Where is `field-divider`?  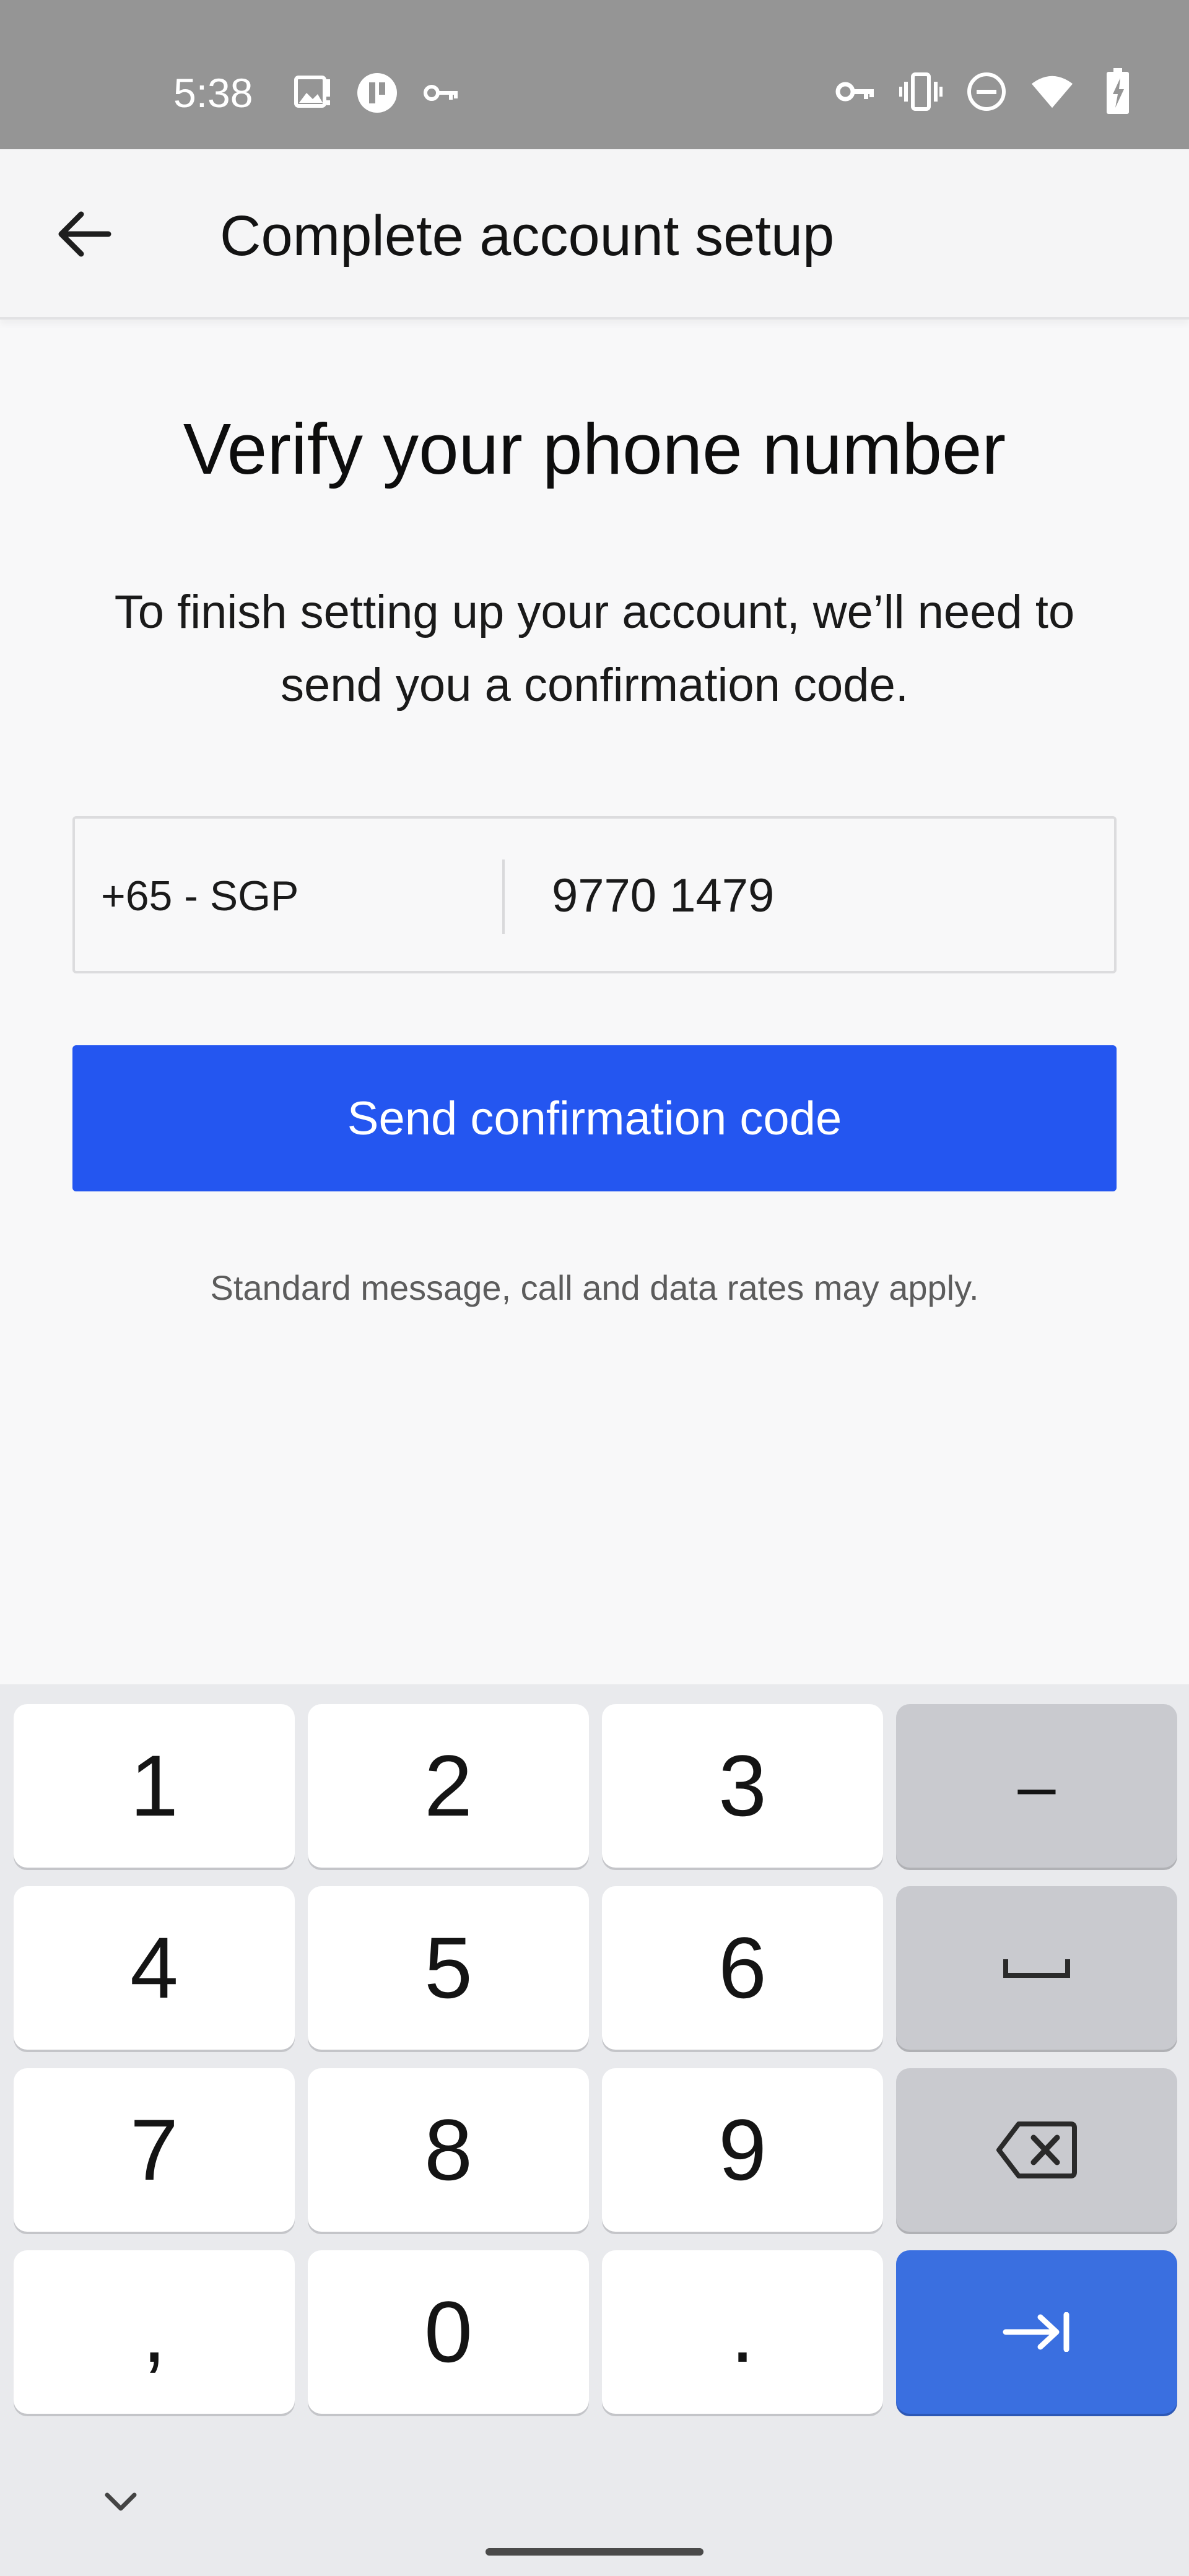
field-divider is located at coordinates (503, 896).